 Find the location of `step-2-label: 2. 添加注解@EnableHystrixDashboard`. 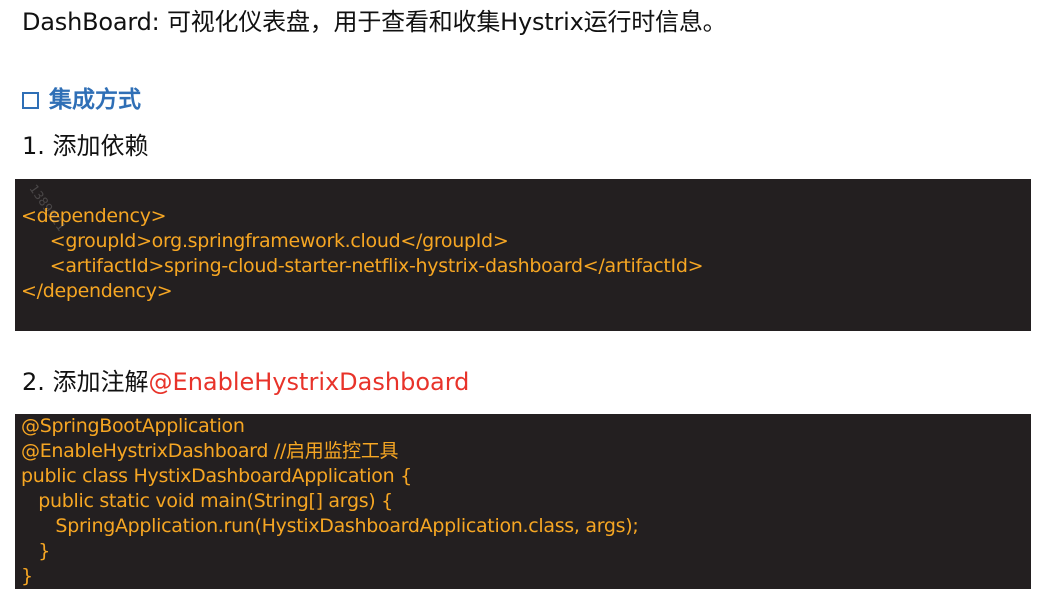

step-2-label: 2. 添加注解@EnableHystrixDashboard is located at coordinates (245, 382).